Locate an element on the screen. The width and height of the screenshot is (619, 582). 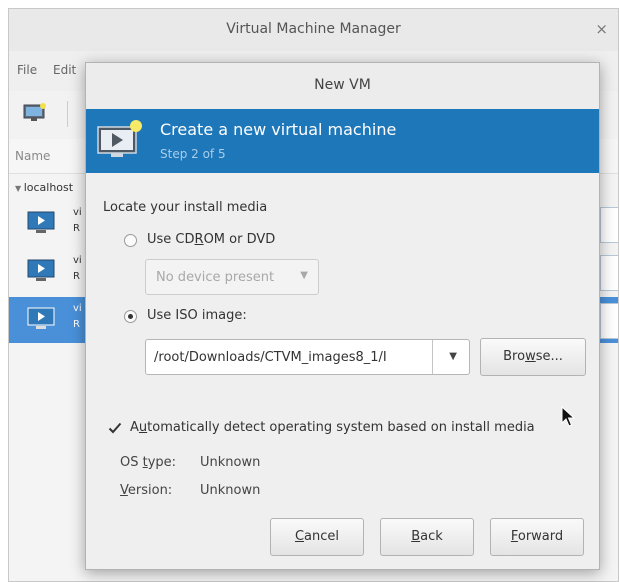
vmm-title: Virtual Machine Manager is located at coordinates (313, 29).